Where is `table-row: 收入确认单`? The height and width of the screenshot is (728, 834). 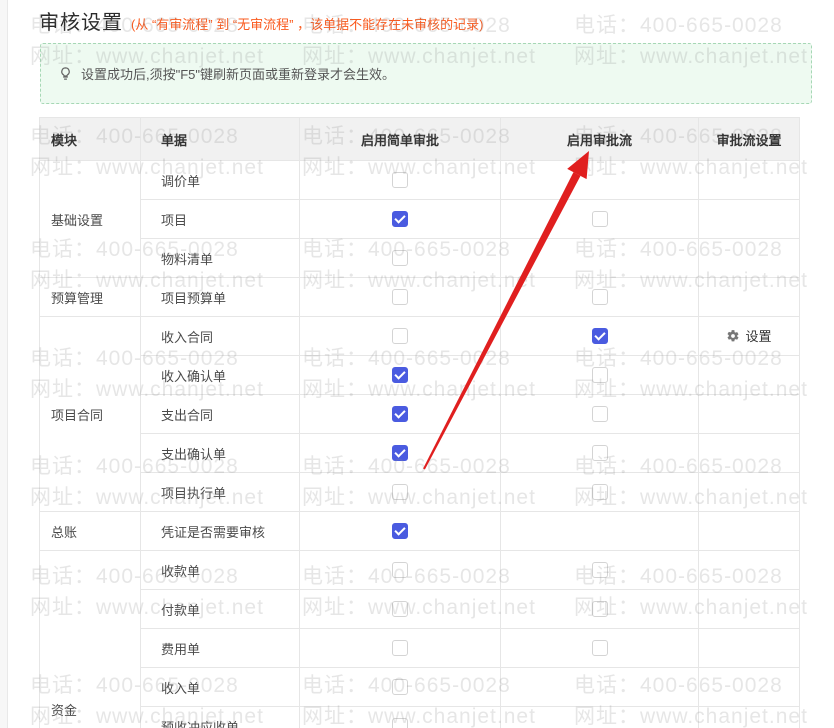
table-row: 收入确认单 is located at coordinates (420, 375).